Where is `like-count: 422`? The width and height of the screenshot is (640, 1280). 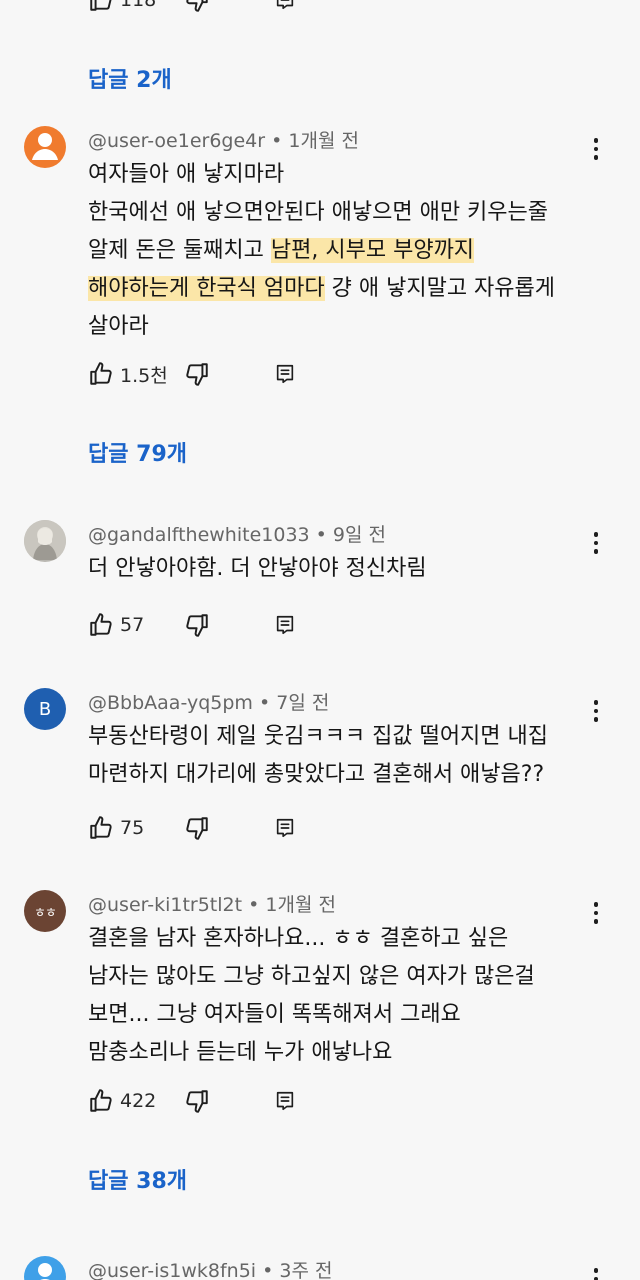
like-count: 422 is located at coordinates (138, 1101).